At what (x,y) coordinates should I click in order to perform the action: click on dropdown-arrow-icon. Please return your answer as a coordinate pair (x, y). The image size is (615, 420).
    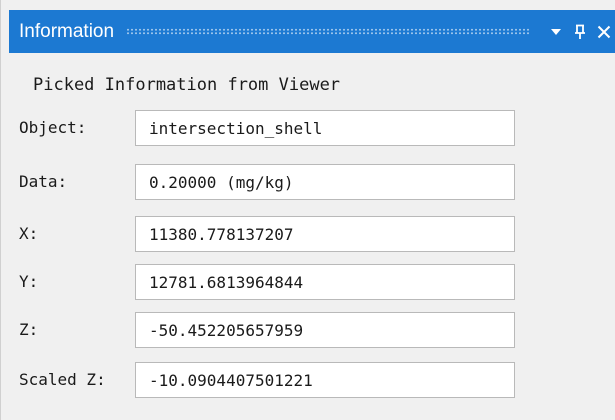
    Looking at the image, I should click on (556, 32).